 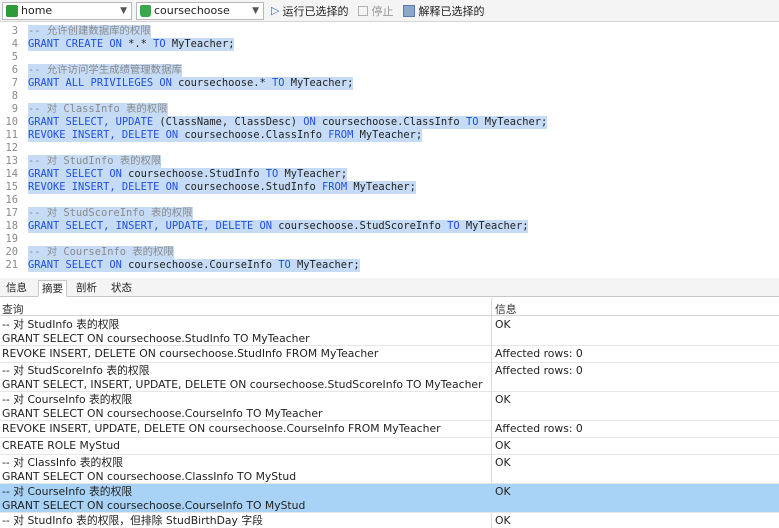 I want to click on stop-icon, so click(x=363, y=10).